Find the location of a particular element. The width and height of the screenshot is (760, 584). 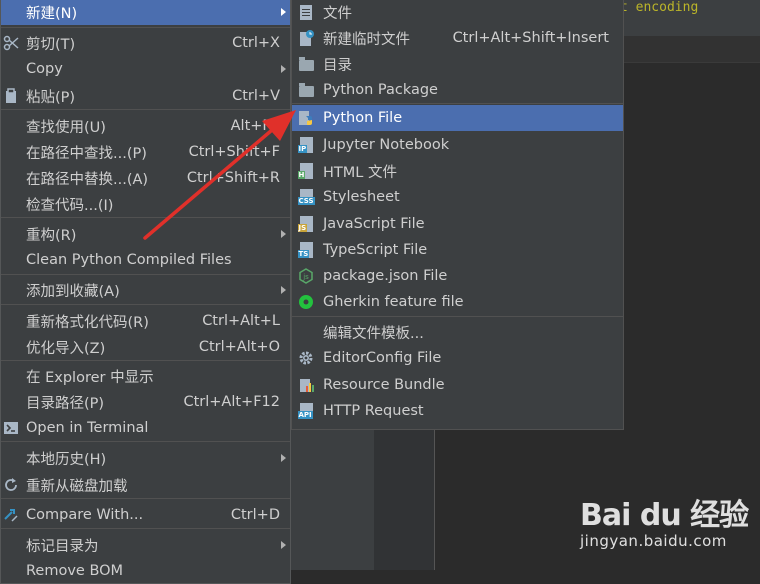

menu-item-label: 添加到收藏(A) is located at coordinates (73, 291).